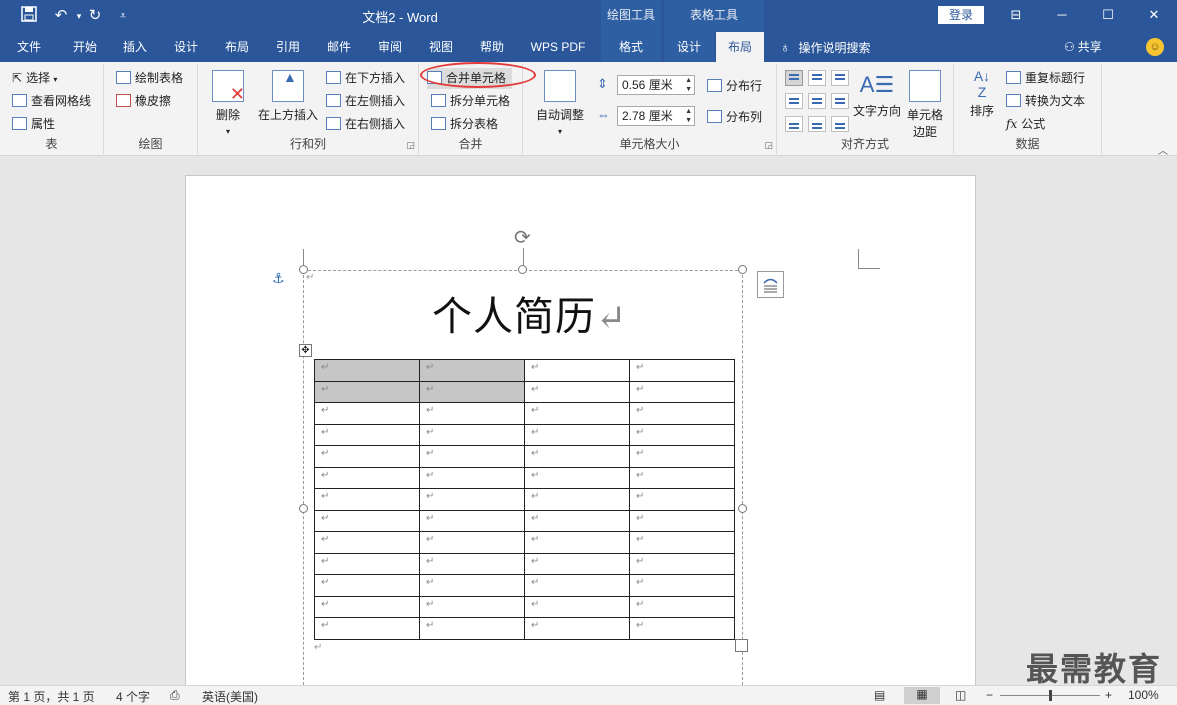  Describe the element at coordinates (879, 695) in the screenshot. I see `read-mode-icon: ▤` at that location.